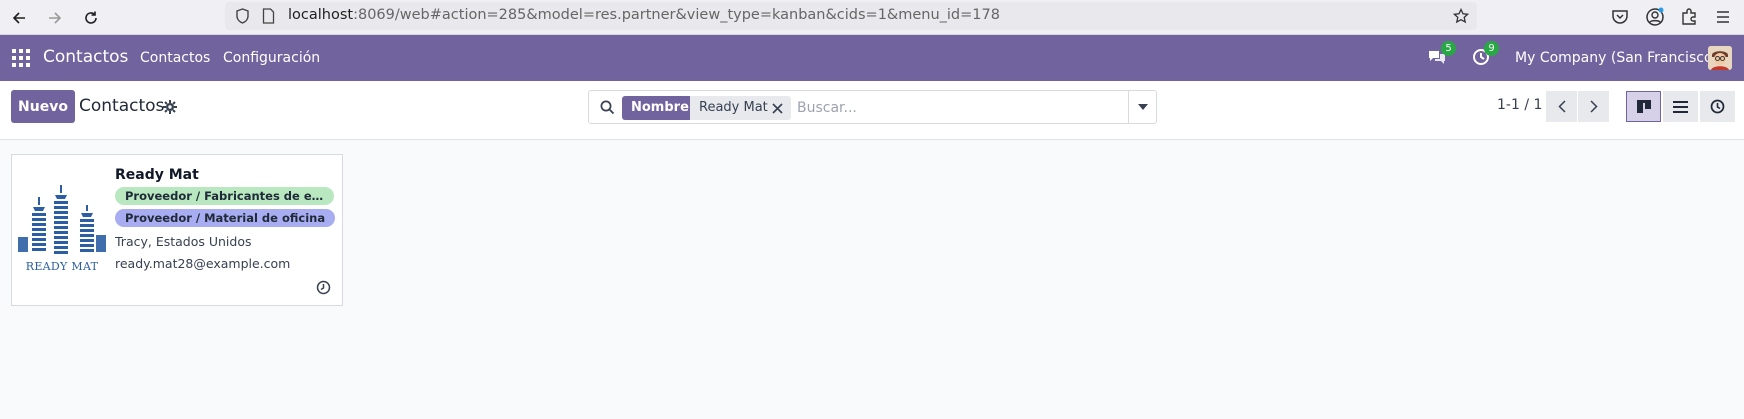 The width and height of the screenshot is (1744, 419). I want to click on avatar, so click(1720, 58).